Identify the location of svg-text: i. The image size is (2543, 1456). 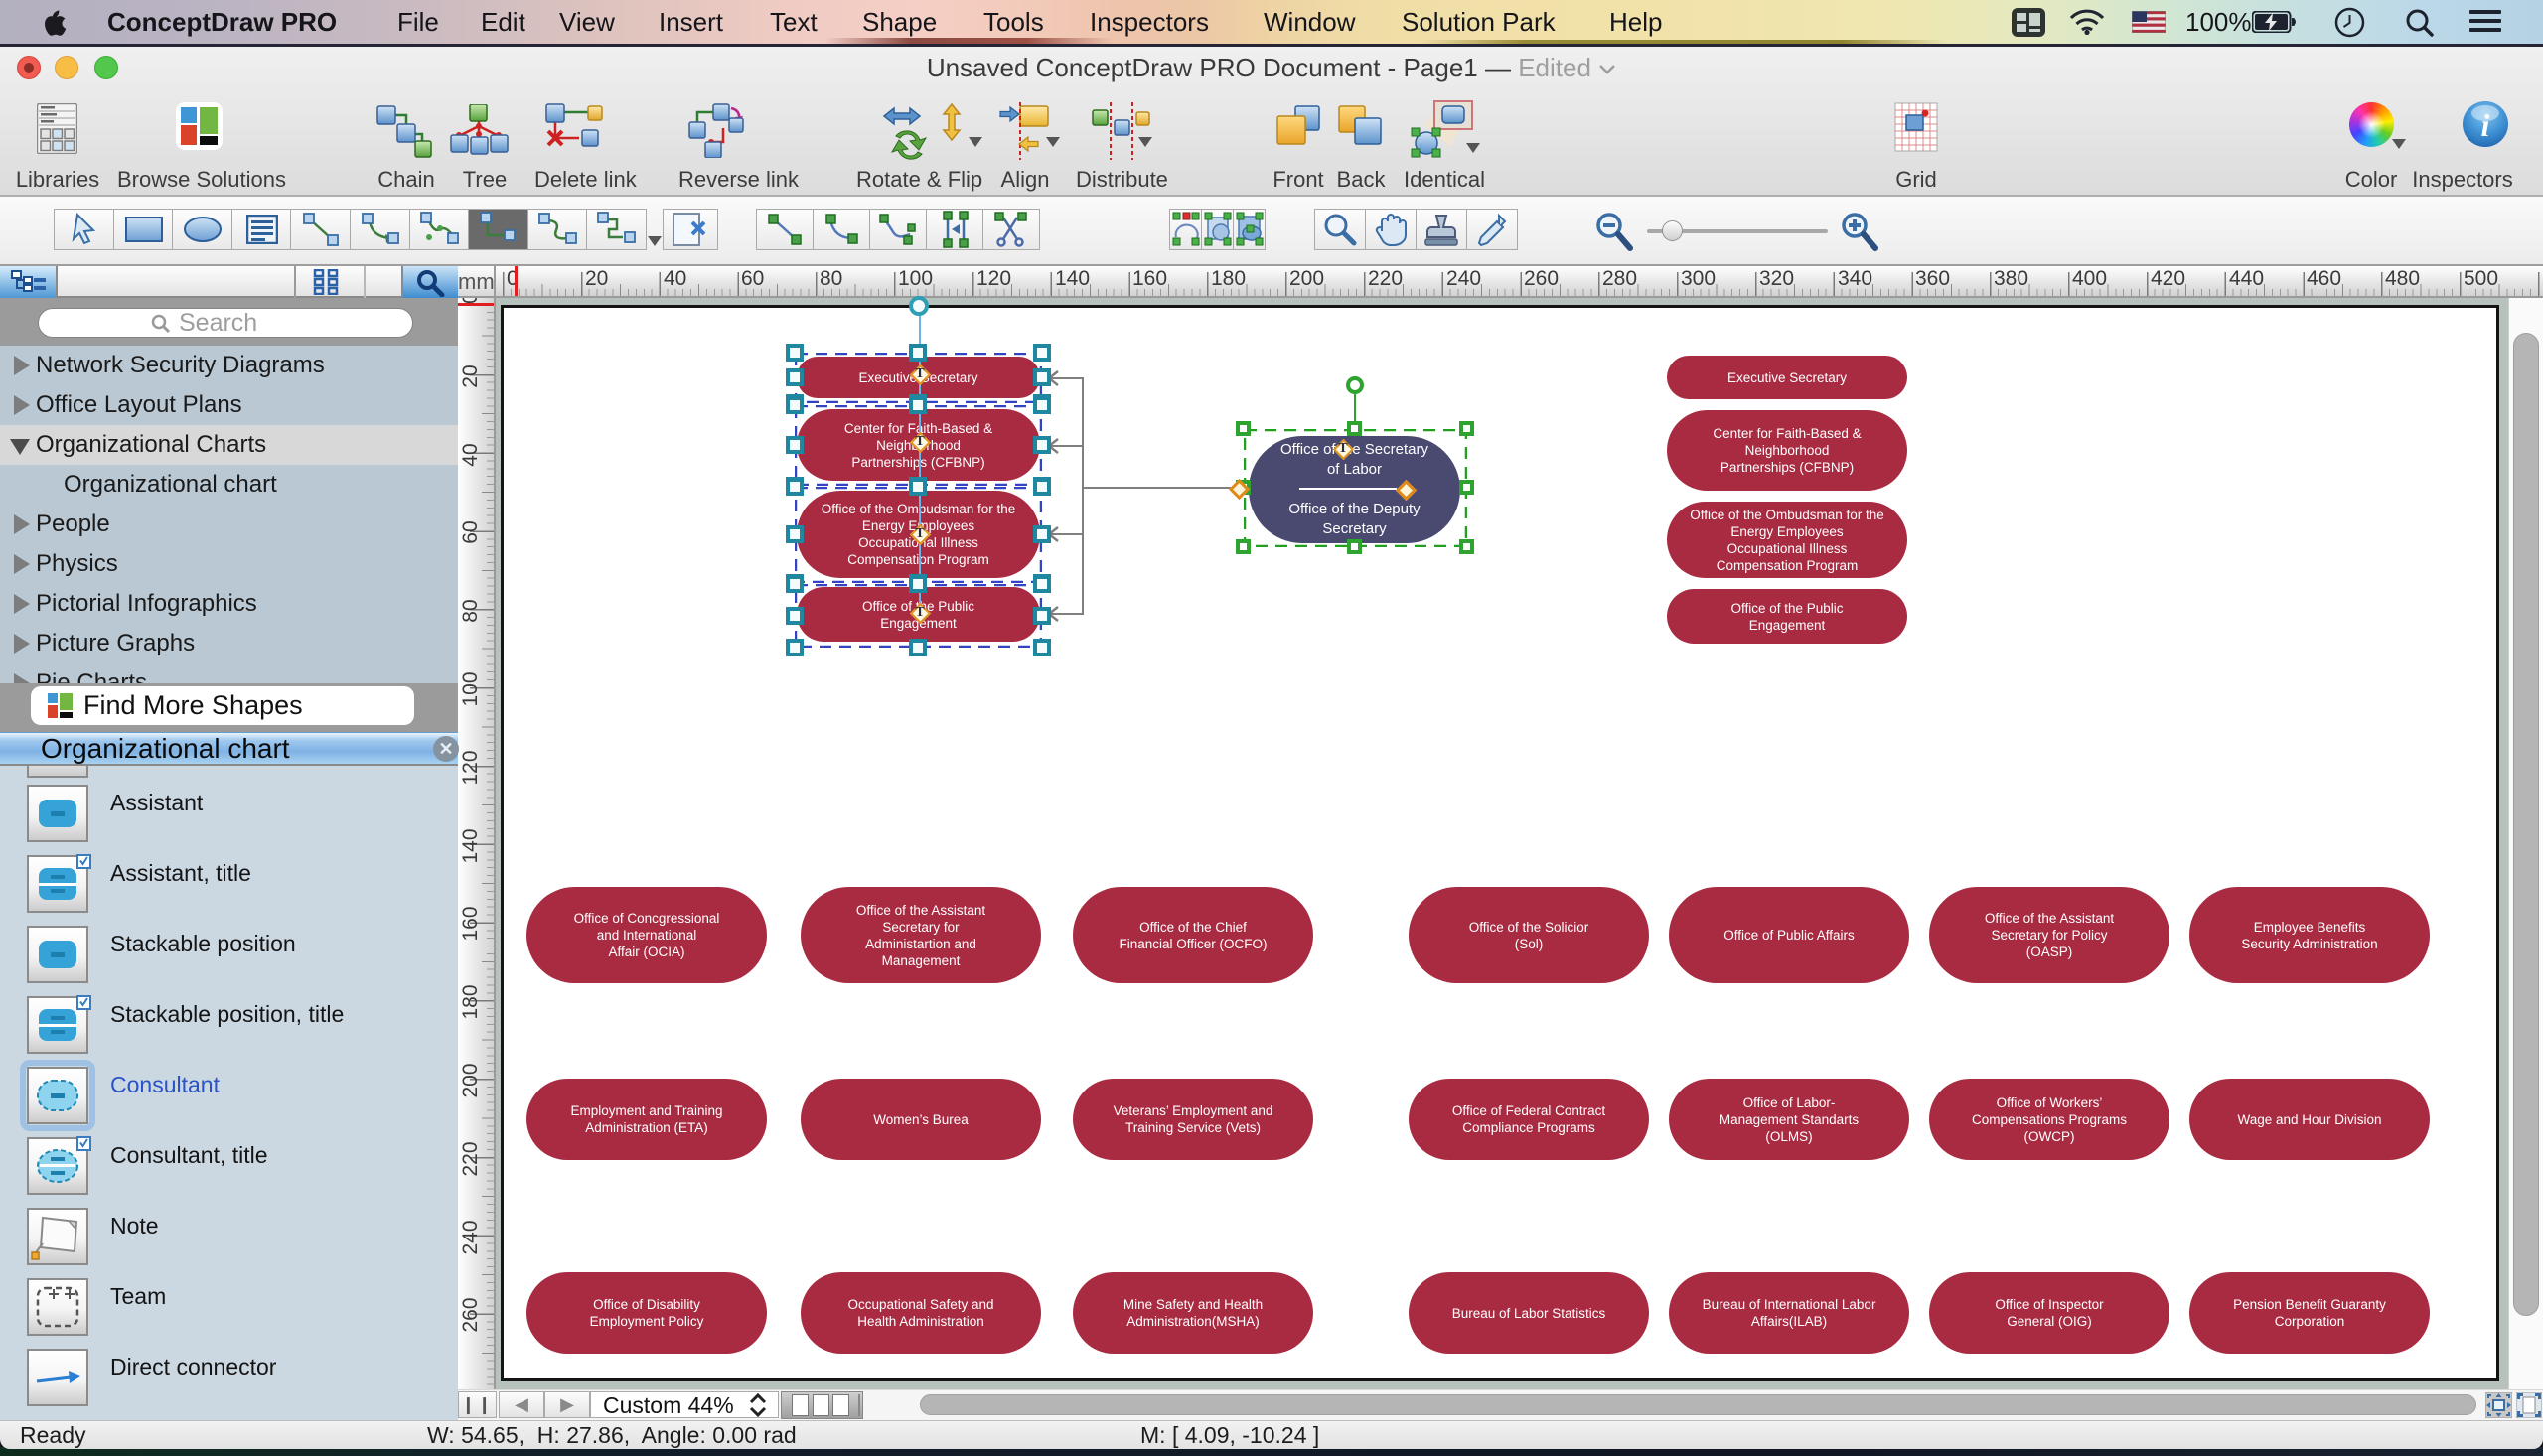
(2485, 125).